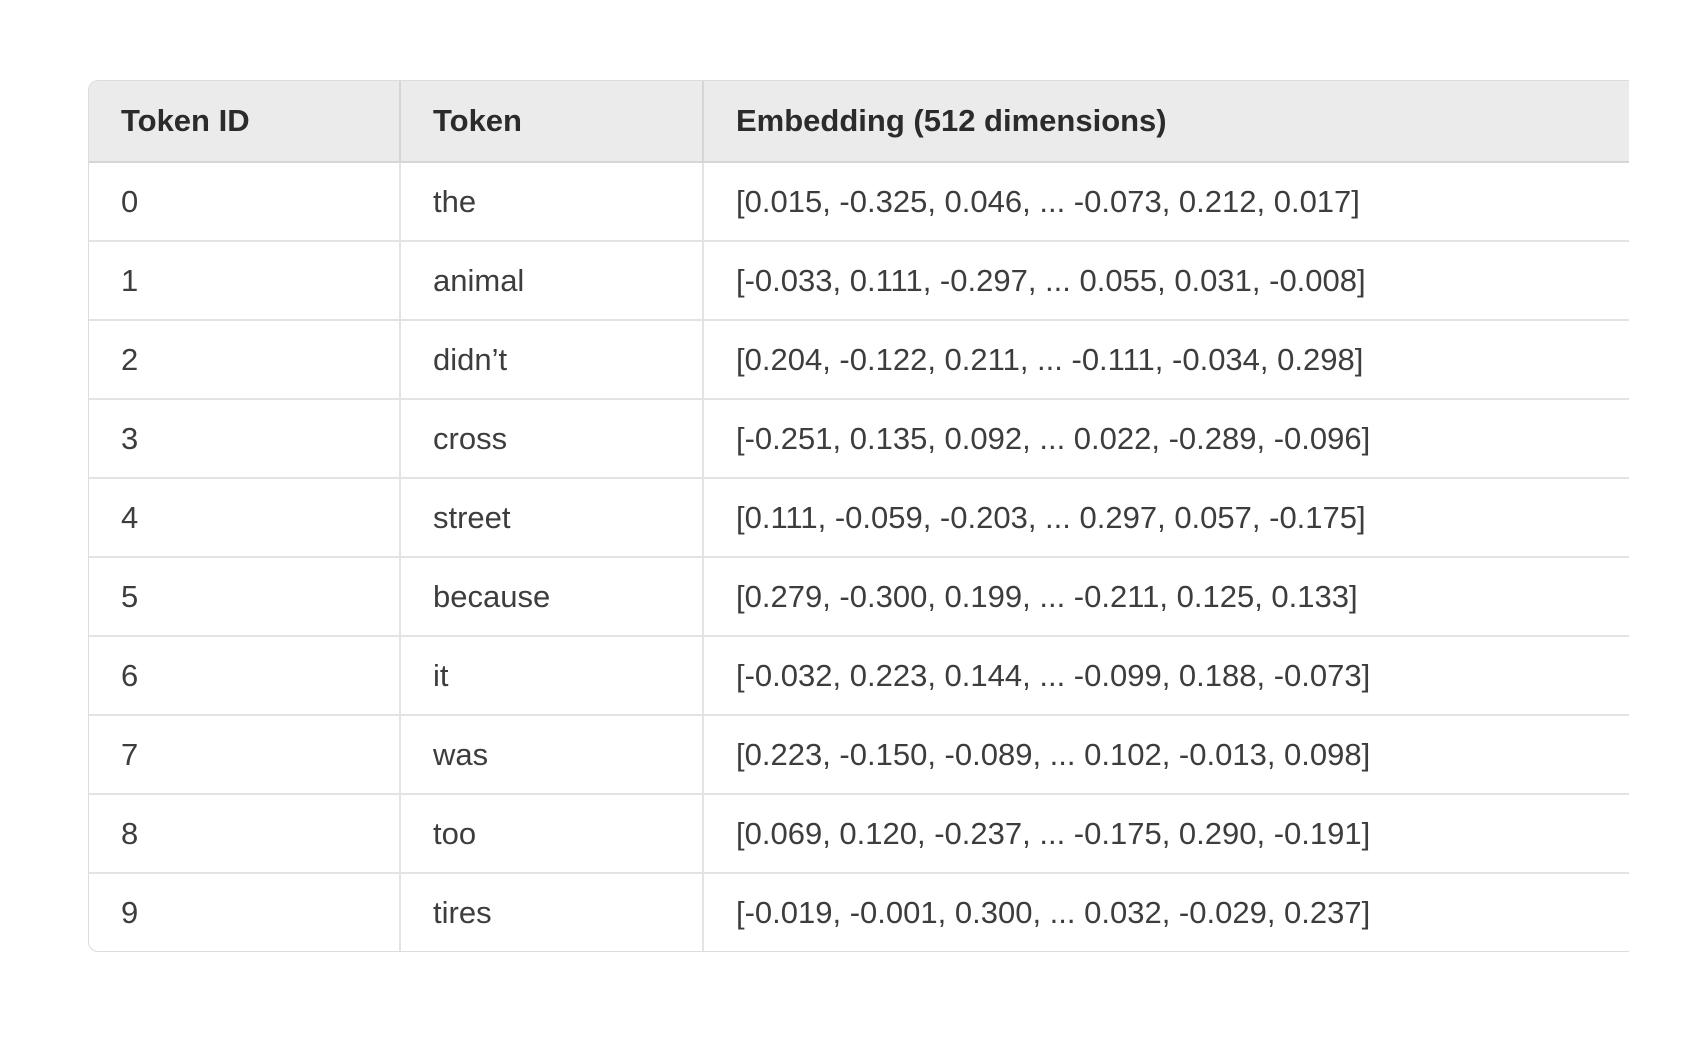 The height and width of the screenshot is (1042, 1694). Describe the element at coordinates (552, 360) in the screenshot. I see `cell-token: didn’t` at that location.